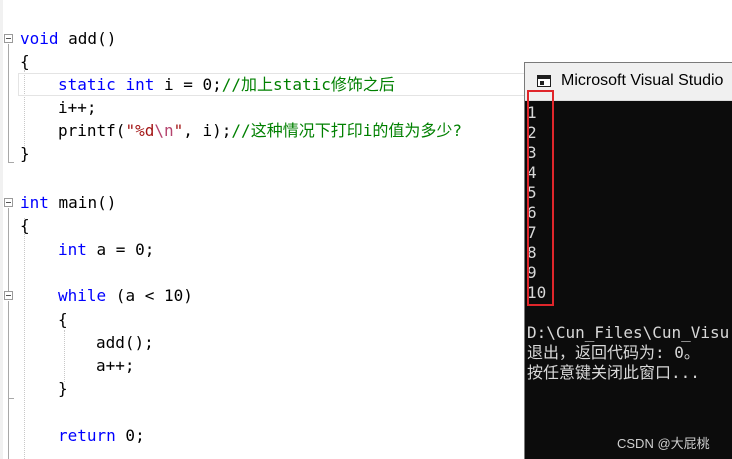 The width and height of the screenshot is (732, 459). Describe the element at coordinates (130, 435) in the screenshot. I see `return-value: 0;` at that location.